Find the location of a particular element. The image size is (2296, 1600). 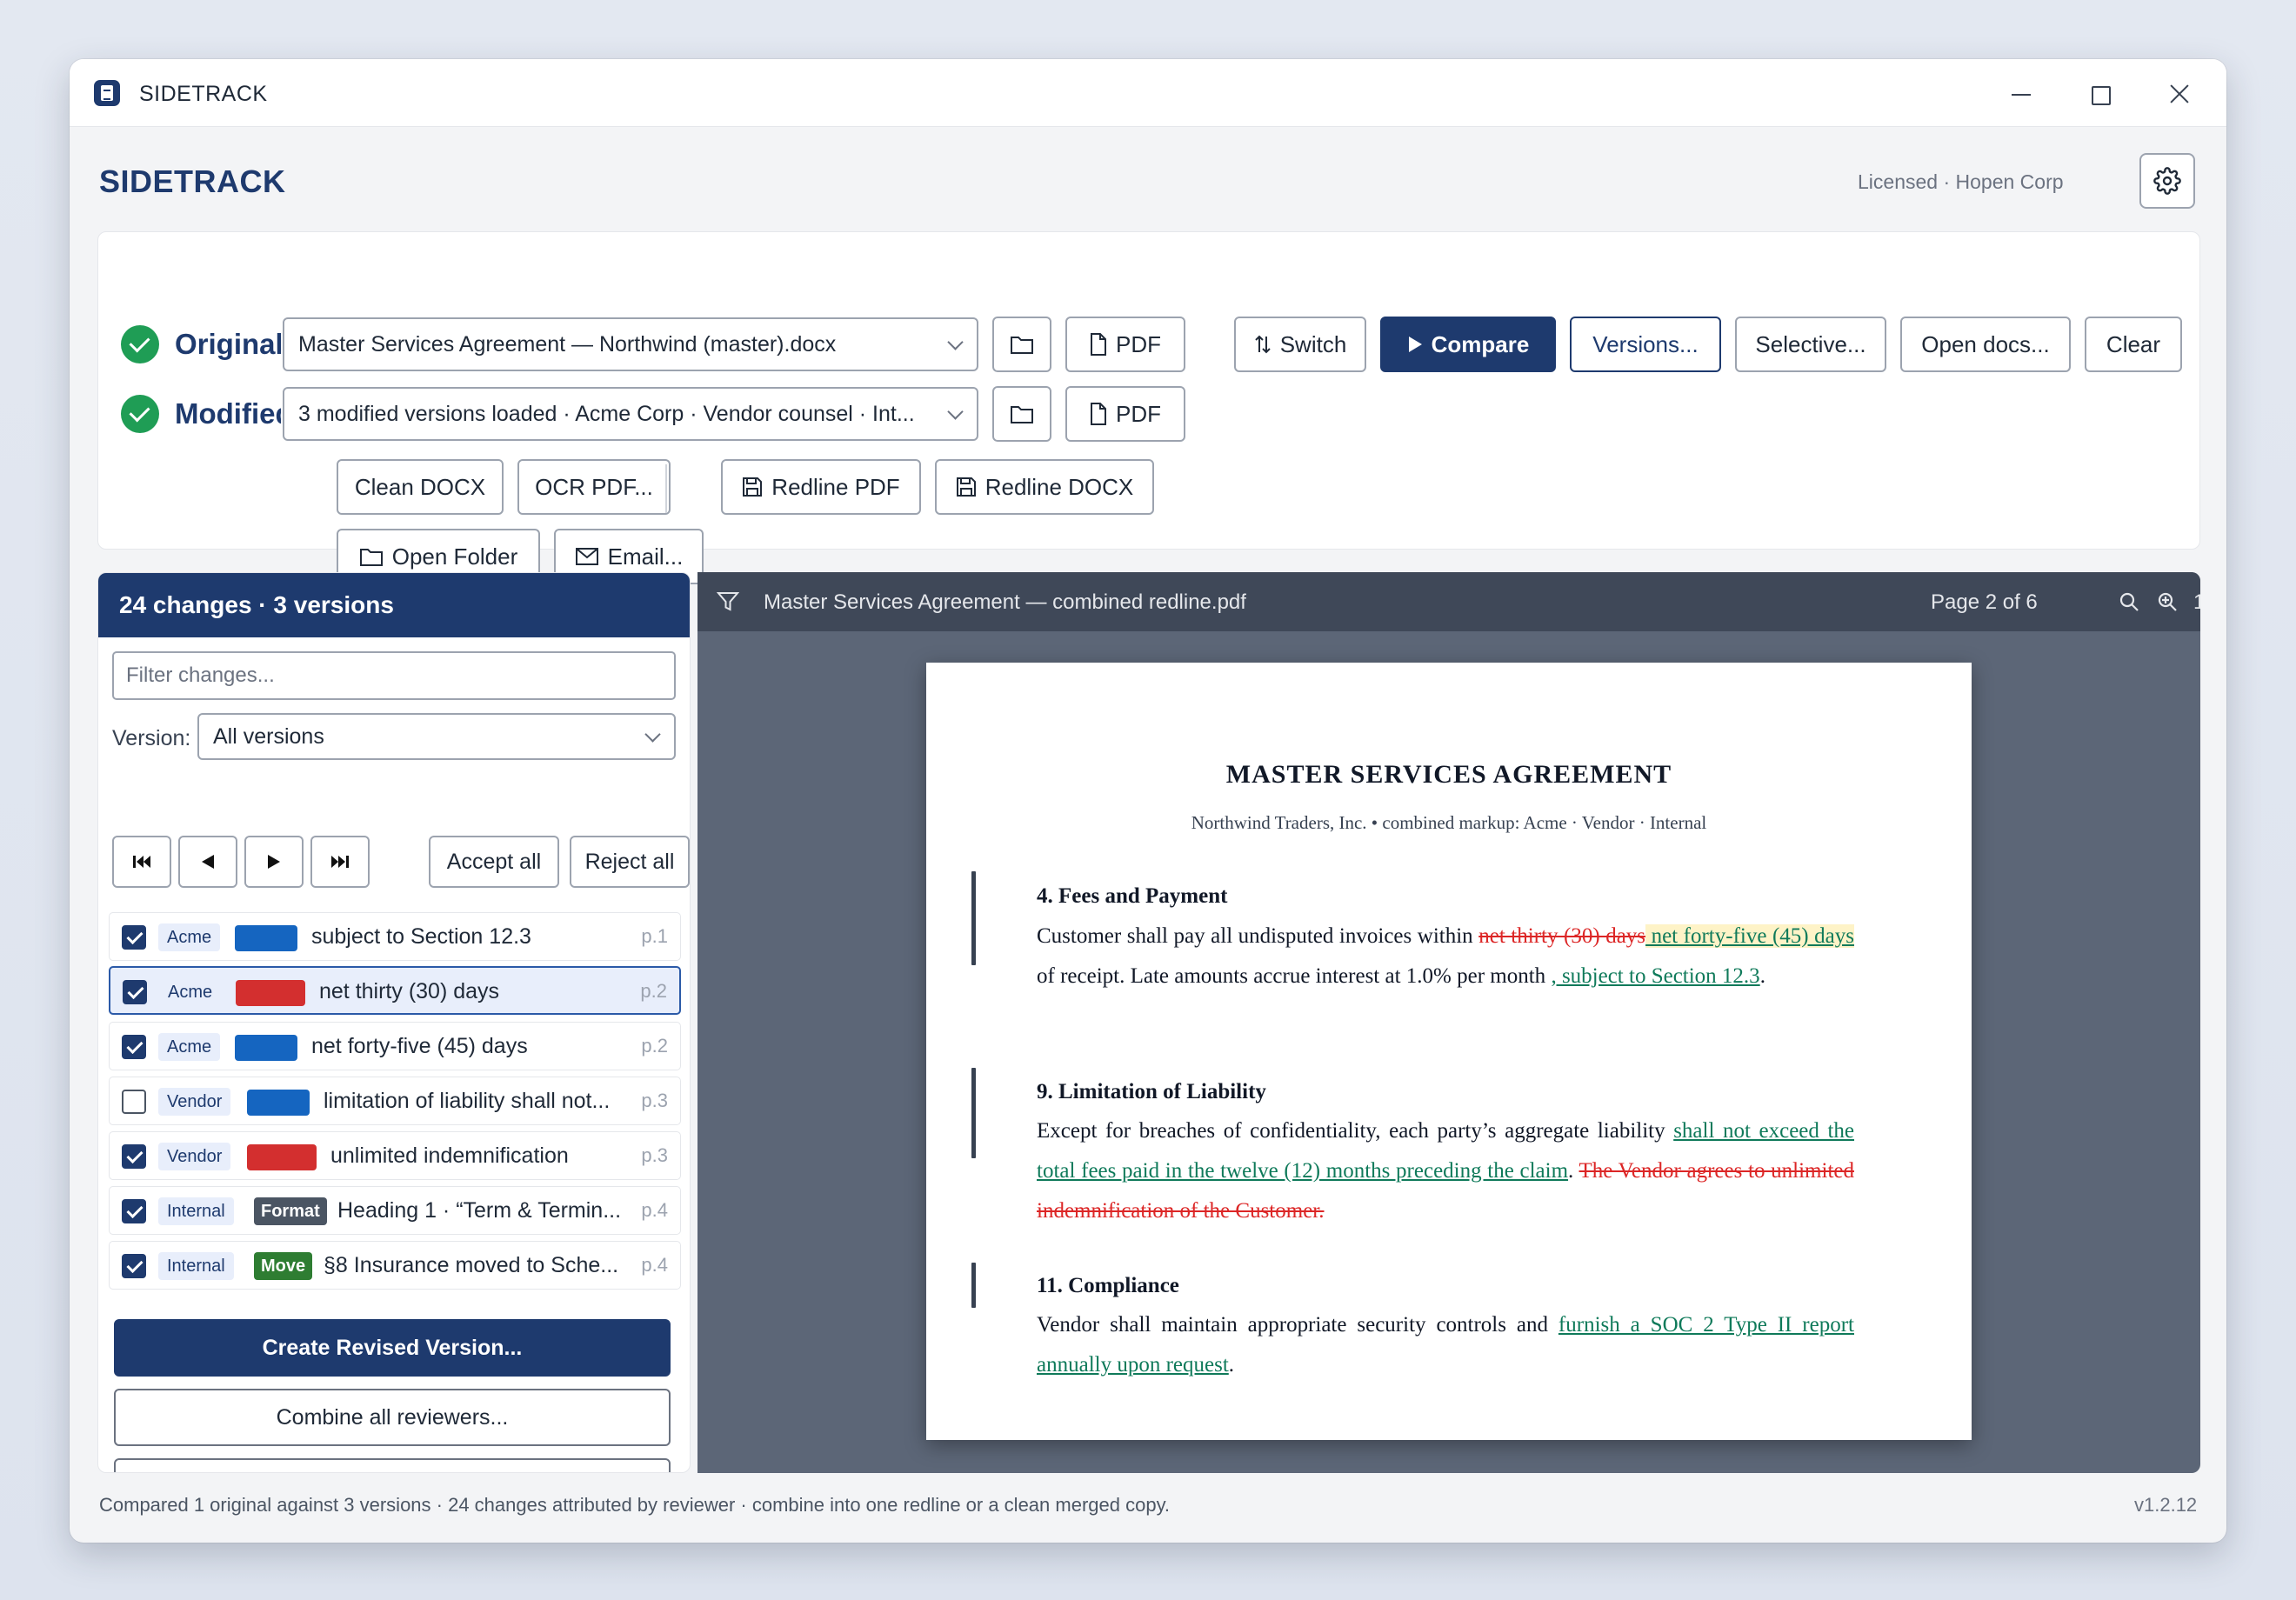

changes-header: 24 changes · 3 versions is located at coordinates (394, 605).